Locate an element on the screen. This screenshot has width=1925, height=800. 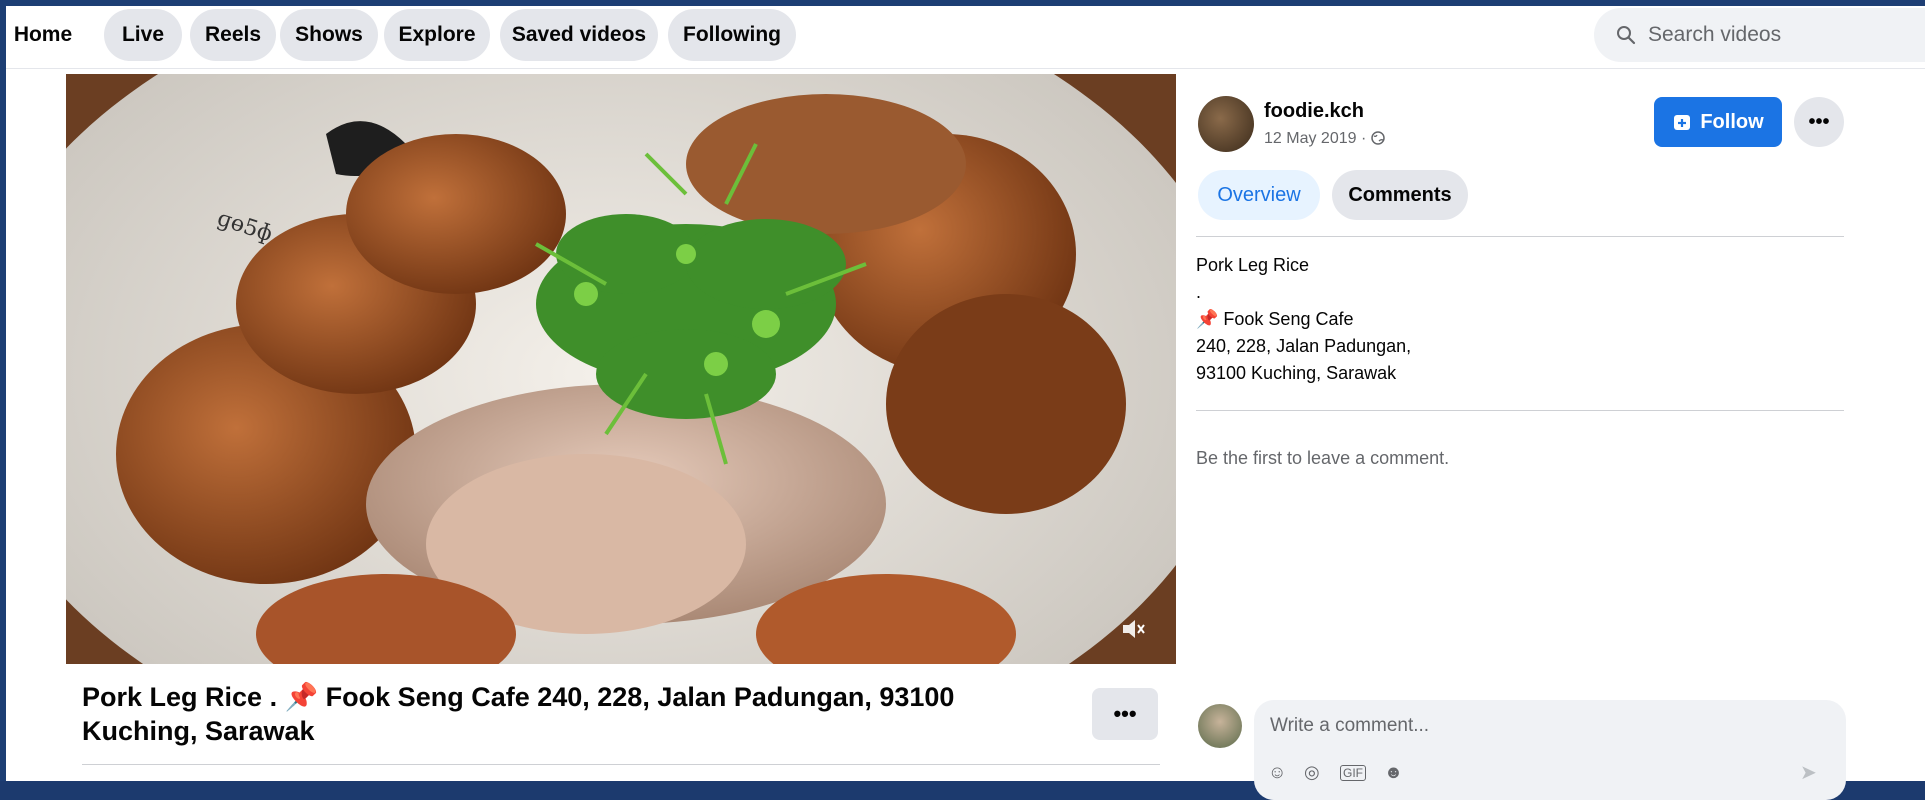
search-icon is located at coordinates (1626, 35).